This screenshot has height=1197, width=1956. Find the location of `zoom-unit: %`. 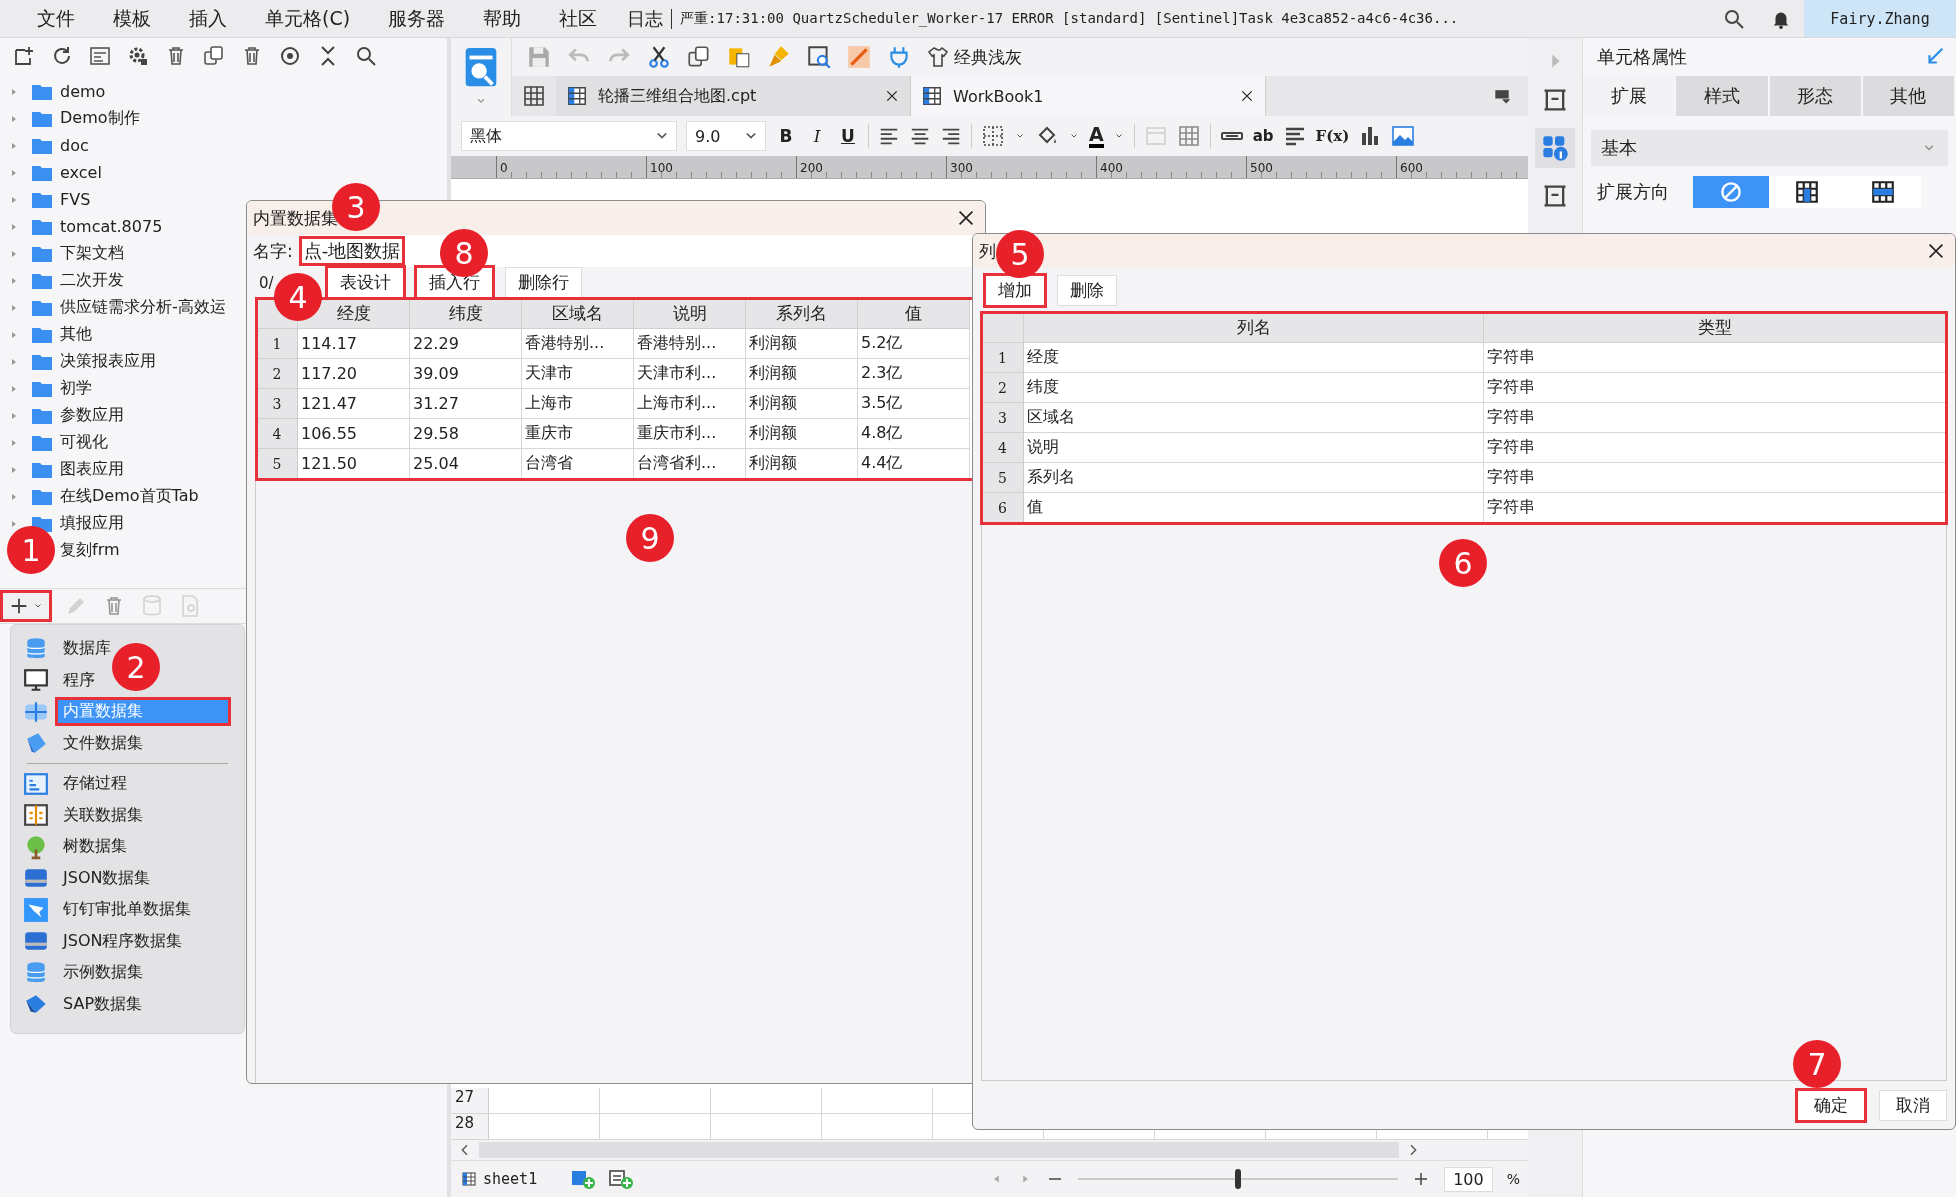

zoom-unit: % is located at coordinates (1513, 1179).